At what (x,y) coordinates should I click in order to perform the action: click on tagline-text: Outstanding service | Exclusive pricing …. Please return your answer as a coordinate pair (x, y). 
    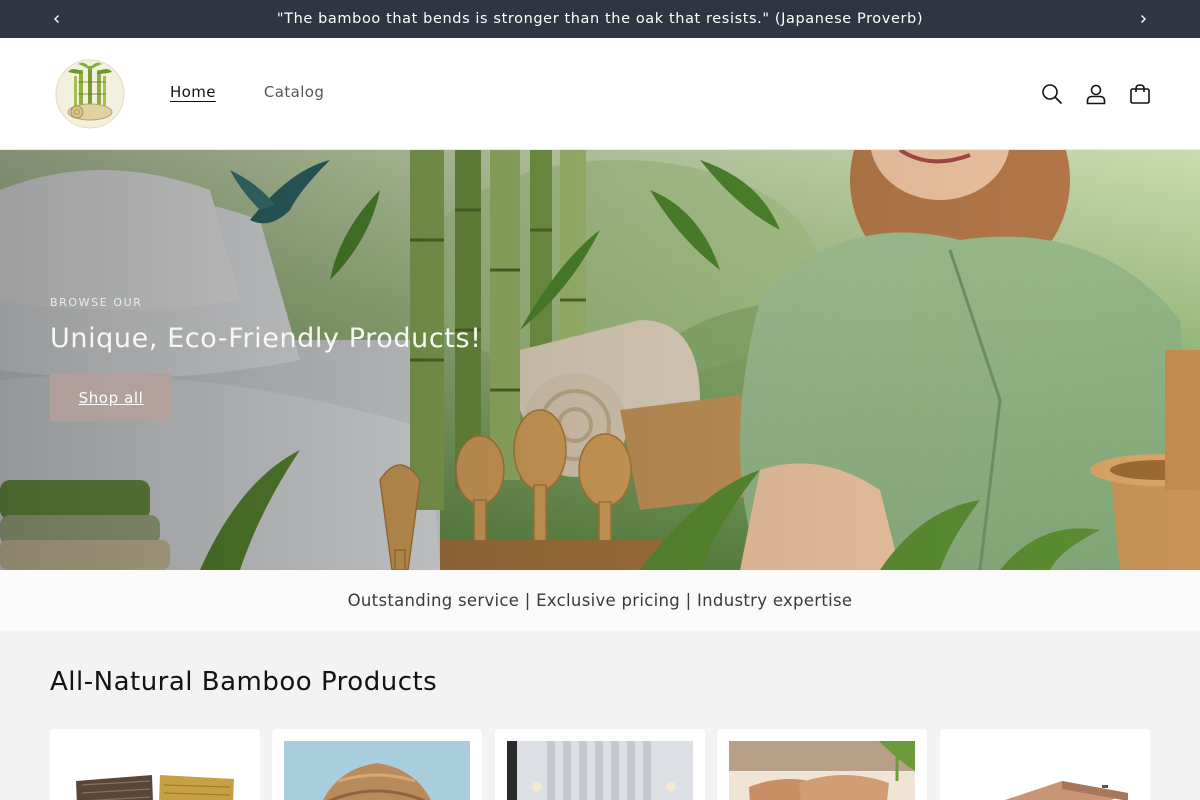
    Looking at the image, I should click on (600, 600).